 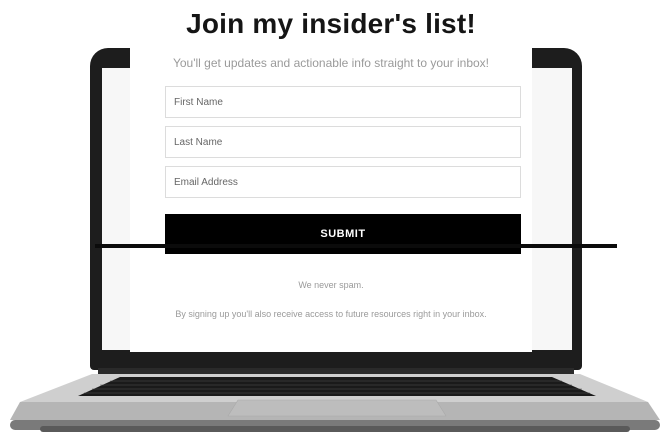 What do you see at coordinates (343, 142) in the screenshot?
I see `last-name-input` at bounding box center [343, 142].